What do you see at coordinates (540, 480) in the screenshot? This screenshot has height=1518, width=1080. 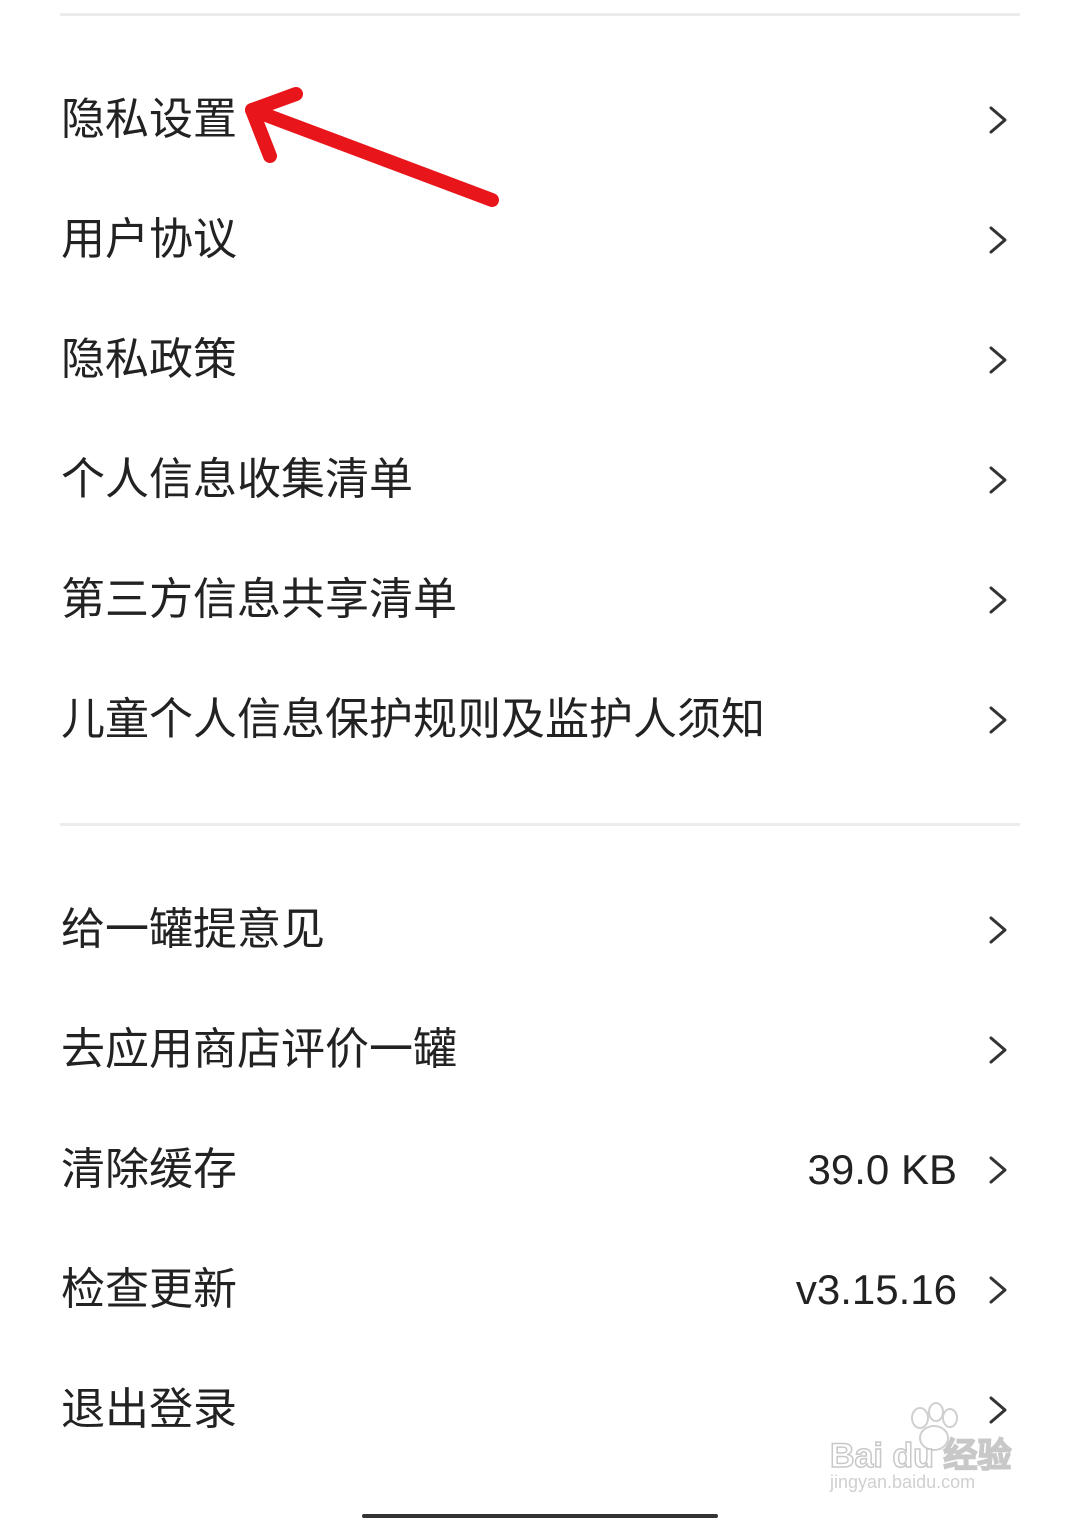 I see `settings-item-personal-info-list: 个人信息收集清单` at bounding box center [540, 480].